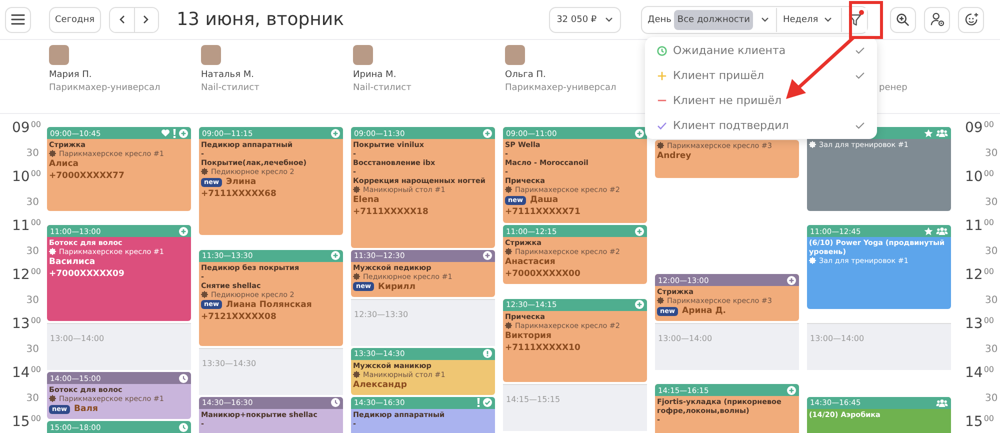 Image resolution: width=1000 pixels, height=433 pixels. I want to click on day-tab: День, so click(659, 20).